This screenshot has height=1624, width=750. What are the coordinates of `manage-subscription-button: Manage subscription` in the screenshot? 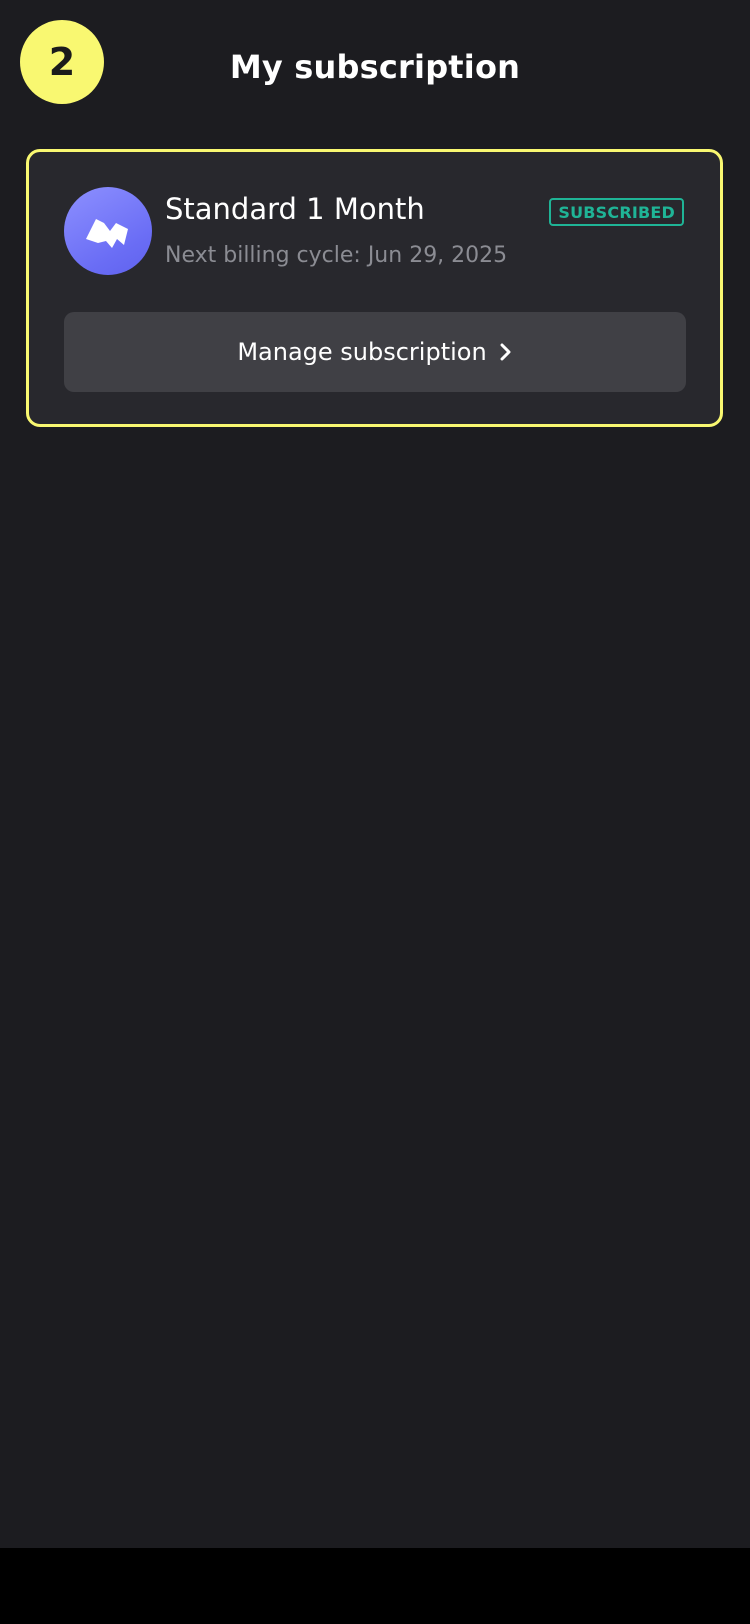 It's located at (375, 352).